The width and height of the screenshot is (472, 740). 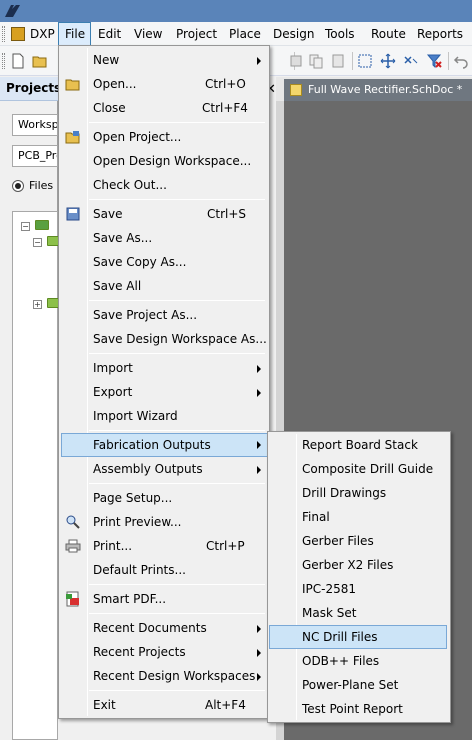 What do you see at coordinates (164, 392) in the screenshot?
I see `menu-item-export: Export` at bounding box center [164, 392].